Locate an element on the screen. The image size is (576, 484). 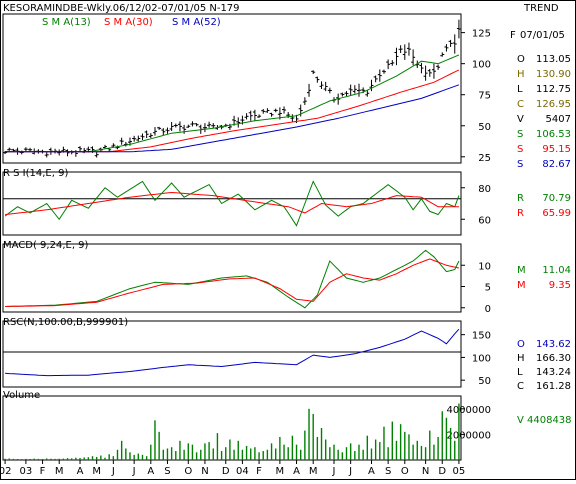
info-vol-value: 4408438 is located at coordinates (549, 420).